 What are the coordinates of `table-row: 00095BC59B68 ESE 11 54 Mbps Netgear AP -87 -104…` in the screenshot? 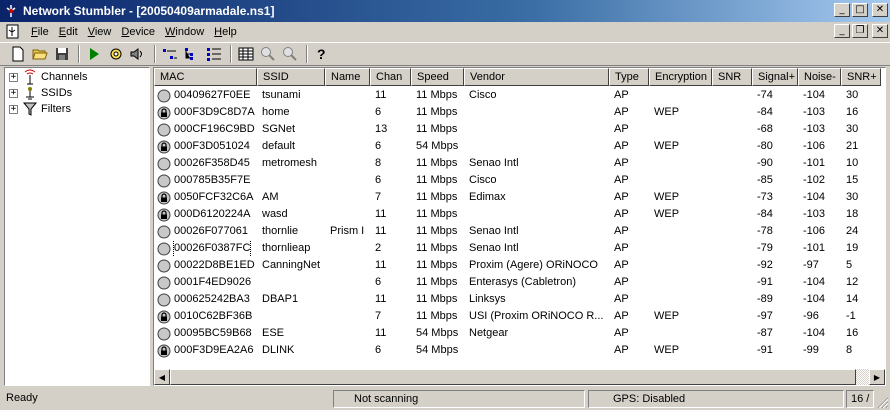 It's located at (517, 333).